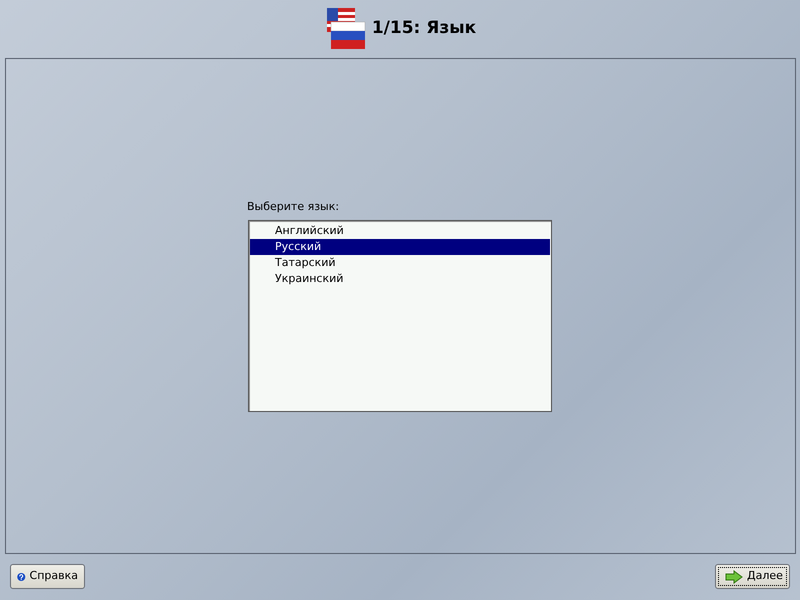 The height and width of the screenshot is (600, 800). Describe the element at coordinates (400, 279) in the screenshot. I see `language-item: Украинский` at that location.